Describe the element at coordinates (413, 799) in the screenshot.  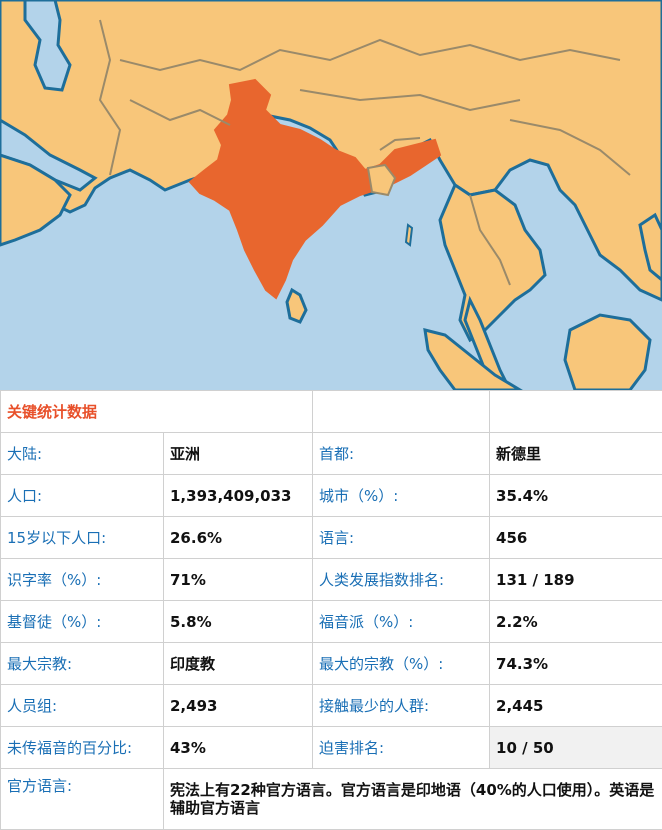
I see `value-official-language: 宪法上有22种官方语言。官方语言是印地语（40%的人口使用）。英语是辅助官方语言` at that location.